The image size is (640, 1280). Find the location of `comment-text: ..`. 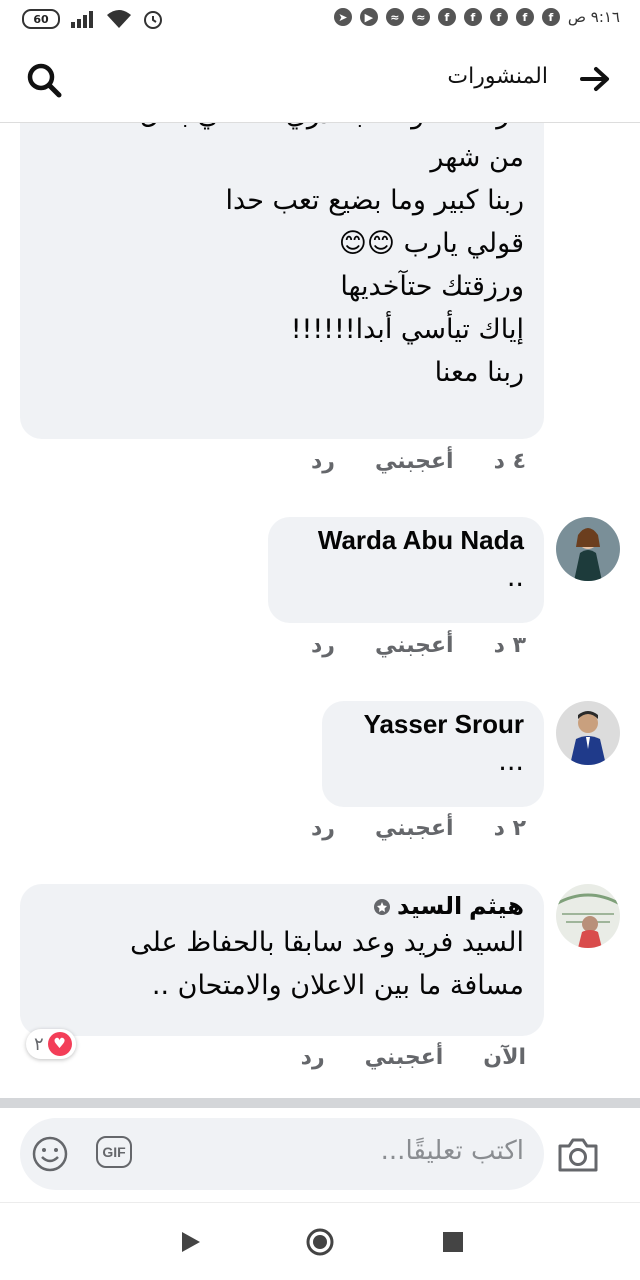

comment-text: .. is located at coordinates (515, 577).